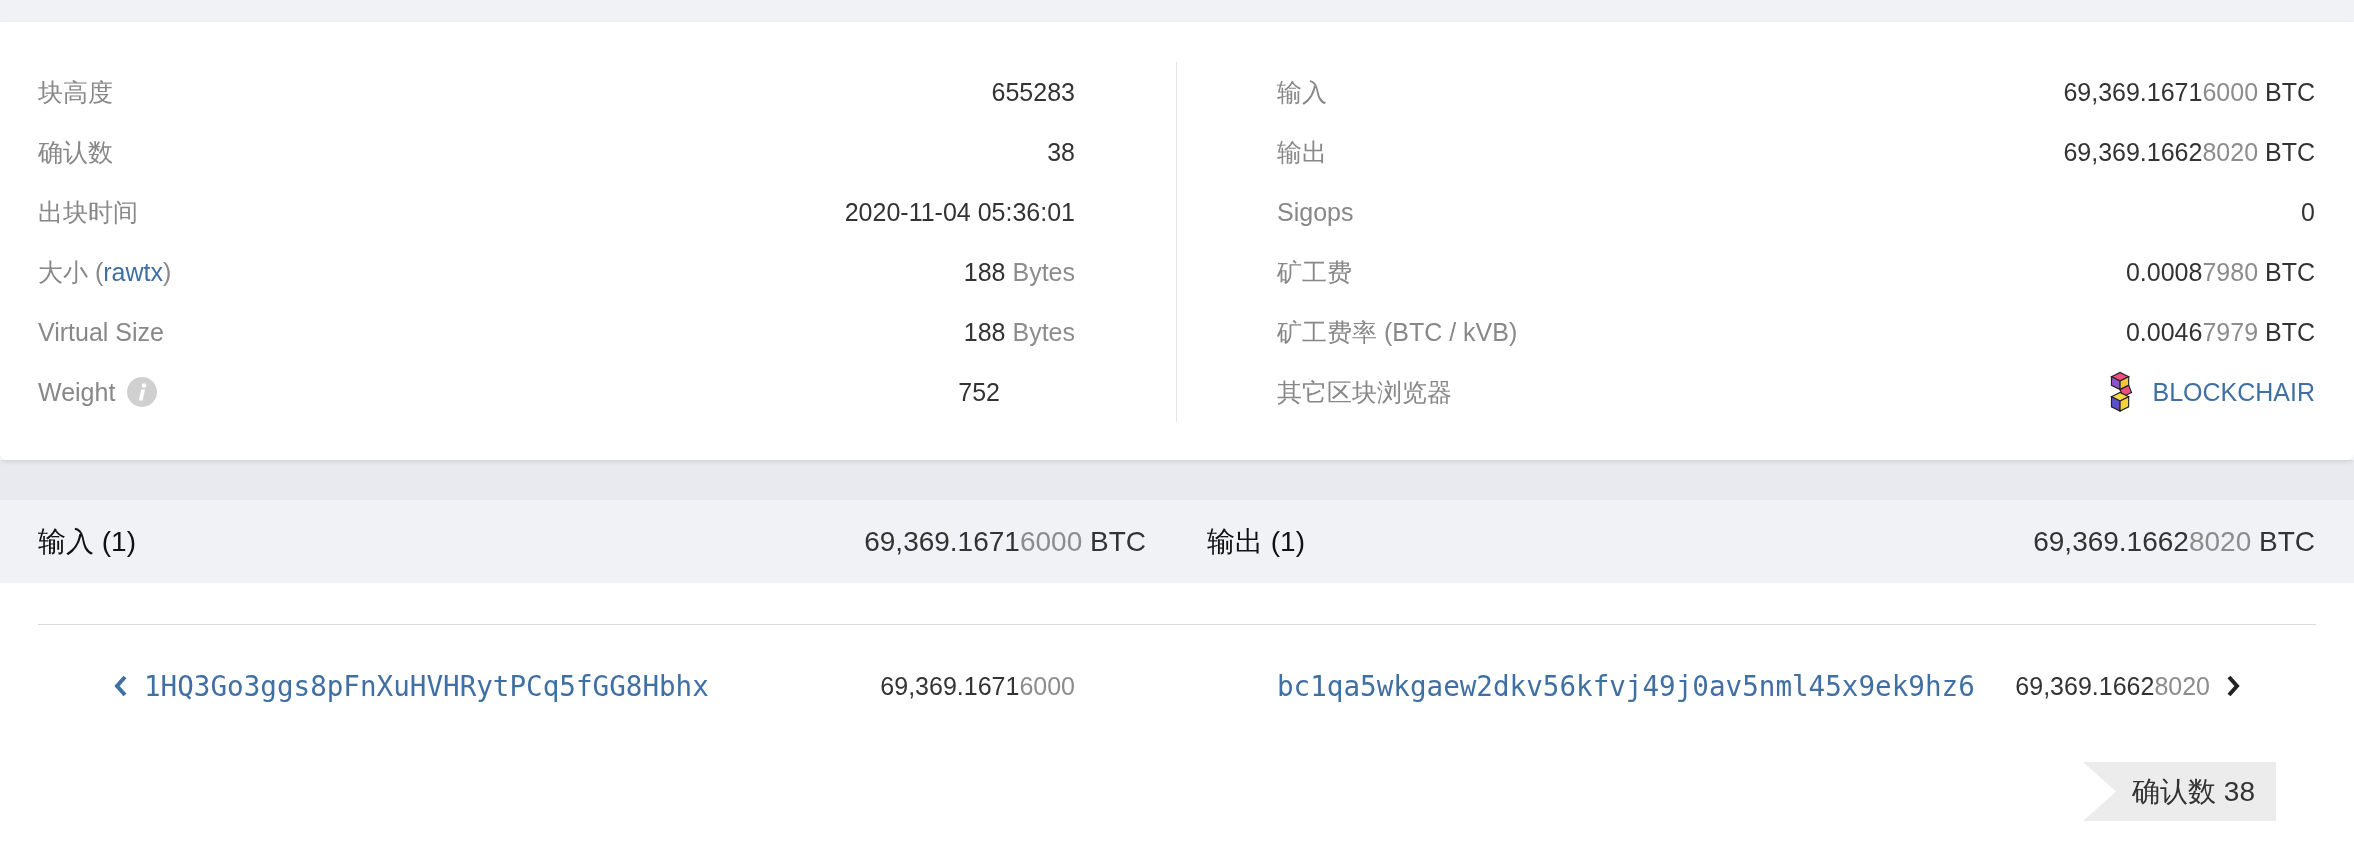 This screenshot has width=2354, height=868. I want to click on field-value: 69,369.16716000 BTC, so click(2189, 92).